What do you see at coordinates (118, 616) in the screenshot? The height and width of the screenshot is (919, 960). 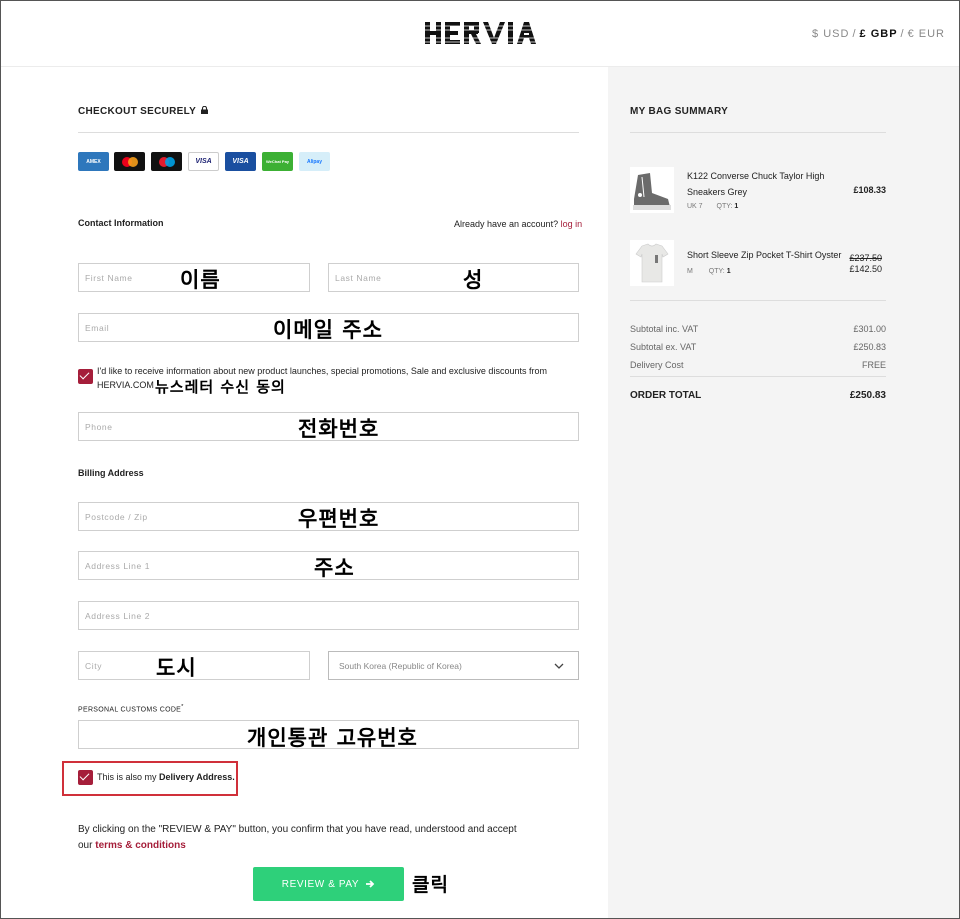 I see `address-line2-placeholder: Address Line 2` at bounding box center [118, 616].